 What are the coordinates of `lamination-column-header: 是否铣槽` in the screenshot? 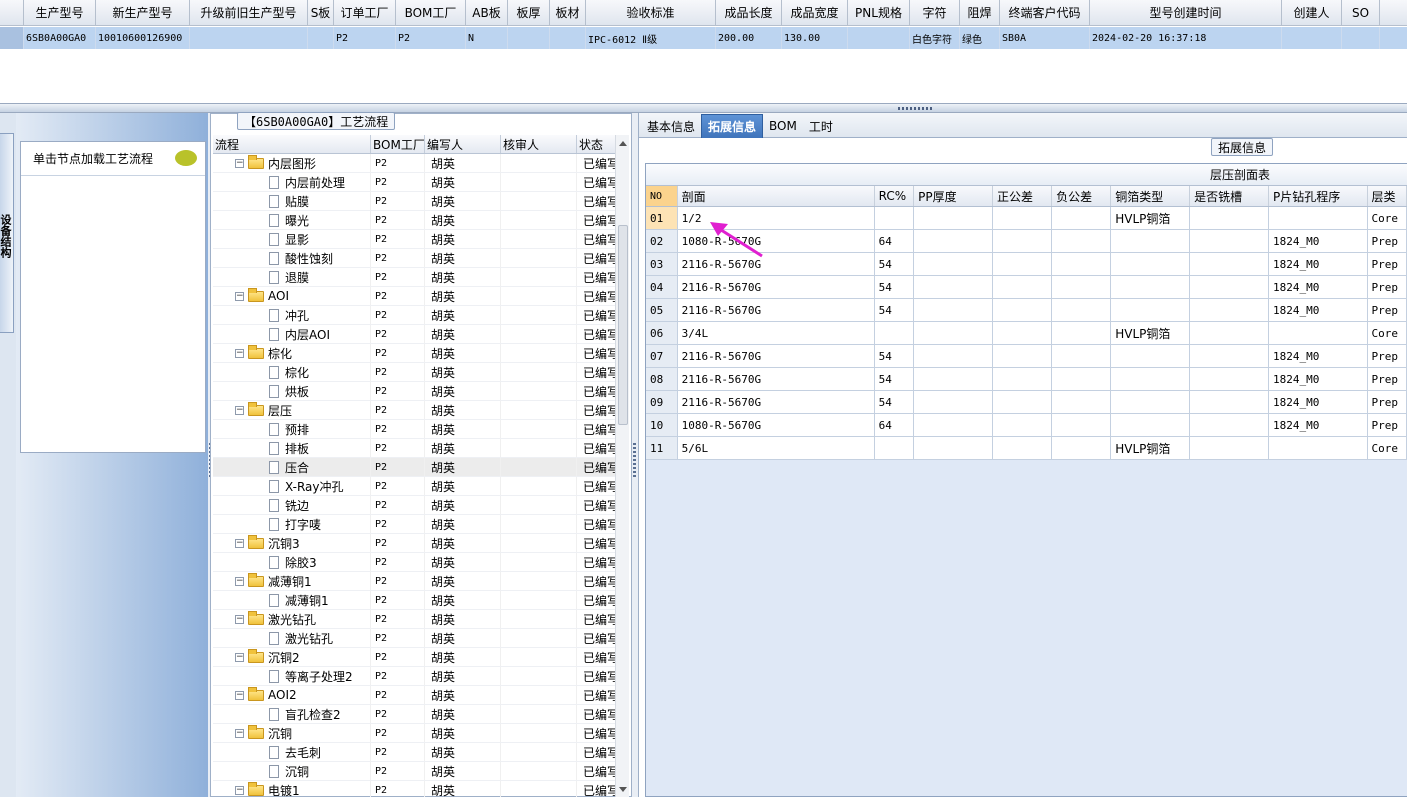 It's located at (1229, 196).